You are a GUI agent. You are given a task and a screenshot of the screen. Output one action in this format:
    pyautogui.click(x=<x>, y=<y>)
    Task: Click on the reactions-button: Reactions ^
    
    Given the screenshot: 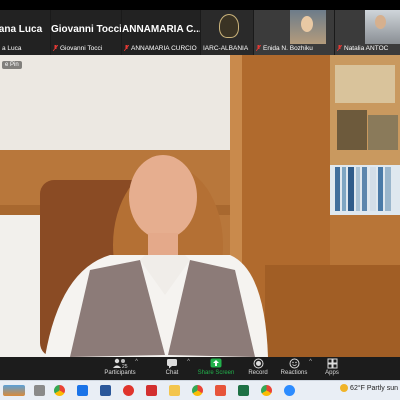 What is the action you would take?
    pyautogui.click(x=294, y=367)
    